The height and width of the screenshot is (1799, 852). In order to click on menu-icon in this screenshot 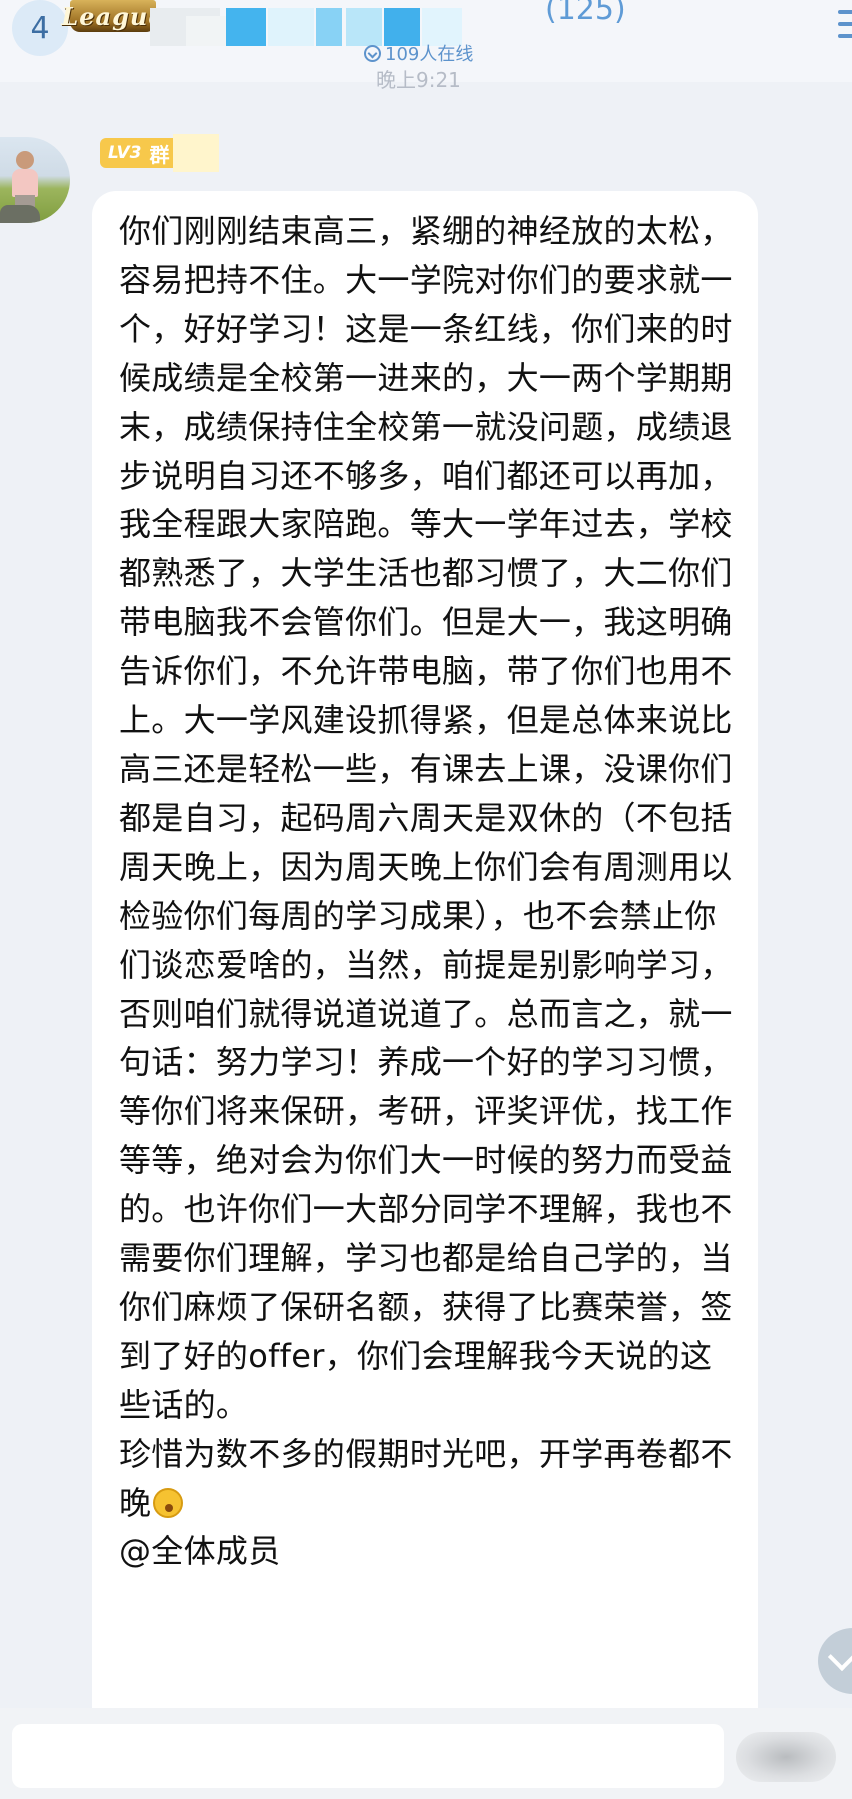, I will do `click(845, 24)`.